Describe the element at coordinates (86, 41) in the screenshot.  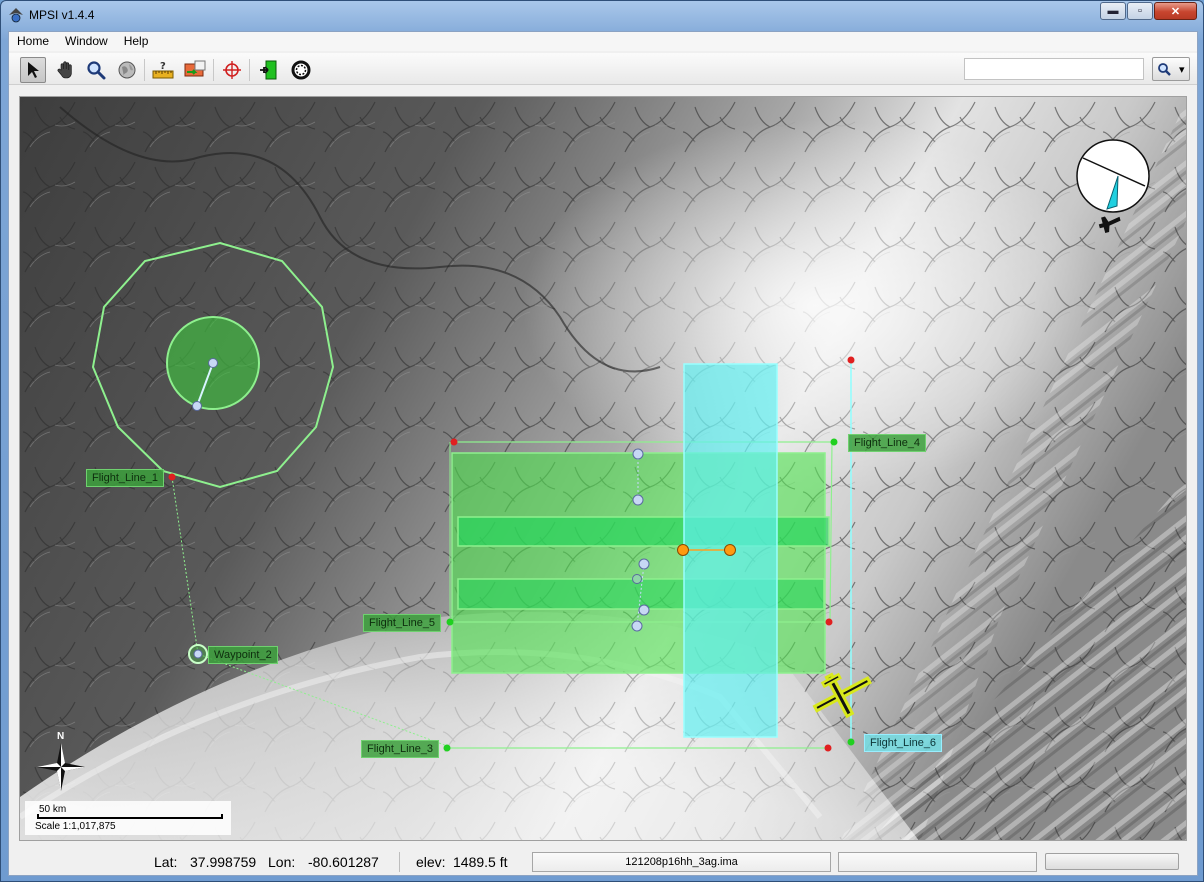
I see `menu-window: Window` at that location.